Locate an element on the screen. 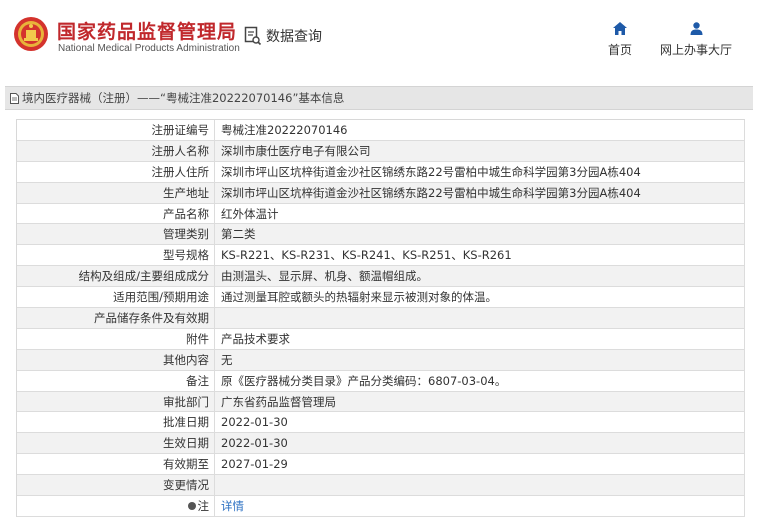  nav-home-label: 首页 is located at coordinates (619, 50).